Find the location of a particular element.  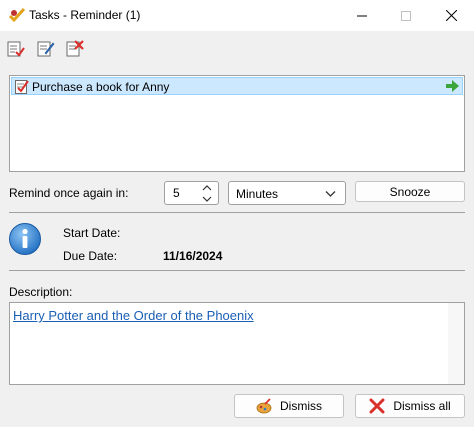

dropdown-chevron-icon is located at coordinates (330, 194).